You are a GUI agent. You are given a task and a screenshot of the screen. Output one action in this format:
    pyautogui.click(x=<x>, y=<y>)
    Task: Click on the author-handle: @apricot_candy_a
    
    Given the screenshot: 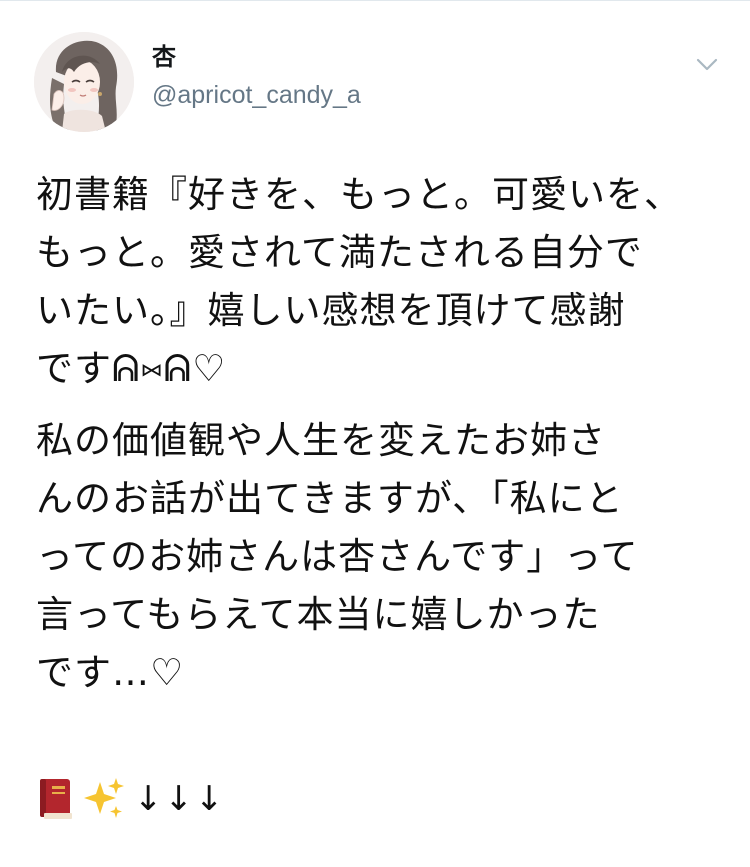 What is the action you would take?
    pyautogui.click(x=256, y=95)
    